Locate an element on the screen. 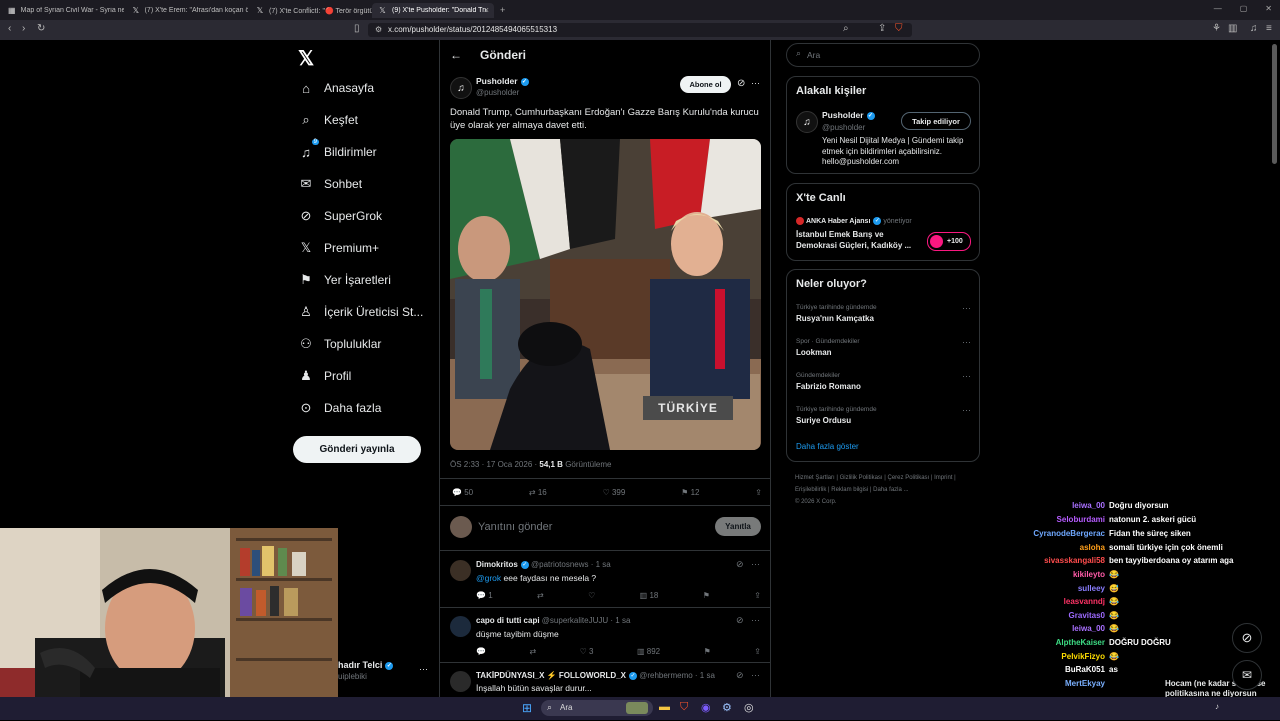  repost-action: ⇄ 16 is located at coordinates (538, 492).